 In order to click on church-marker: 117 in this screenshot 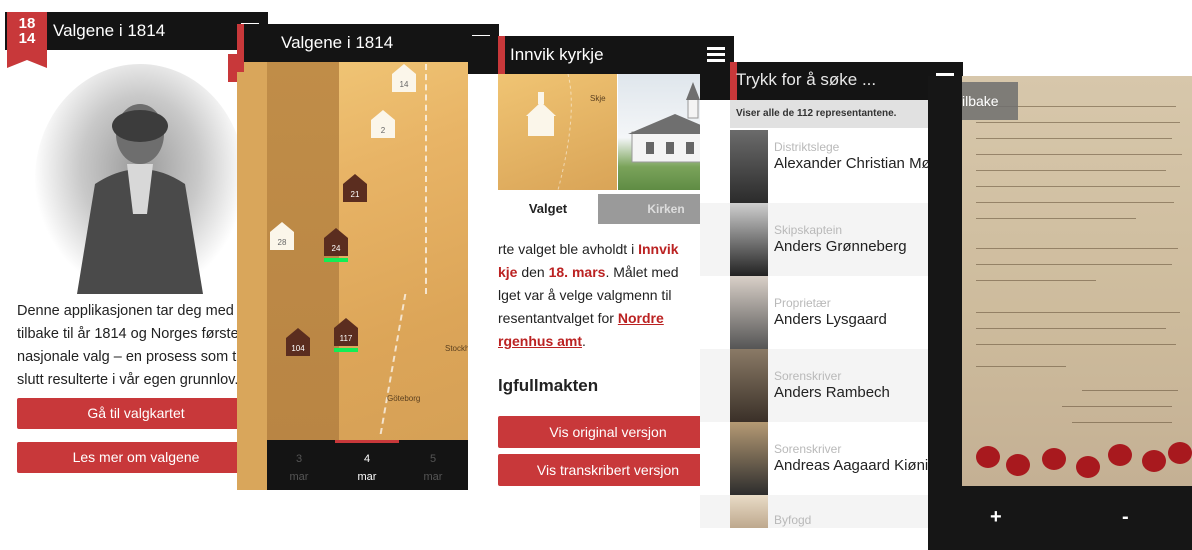, I will do `click(346, 336)`.